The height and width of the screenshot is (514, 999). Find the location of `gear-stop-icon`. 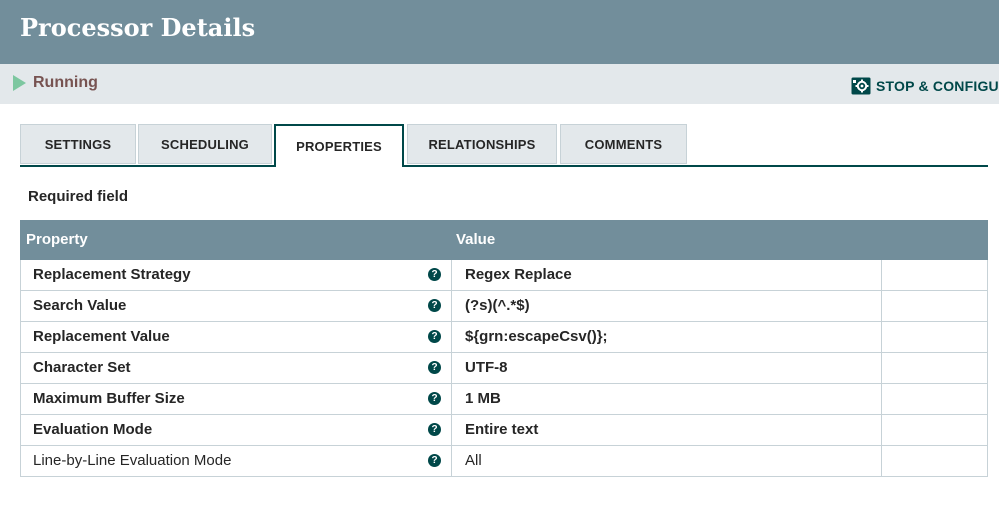

gear-stop-icon is located at coordinates (861, 86).